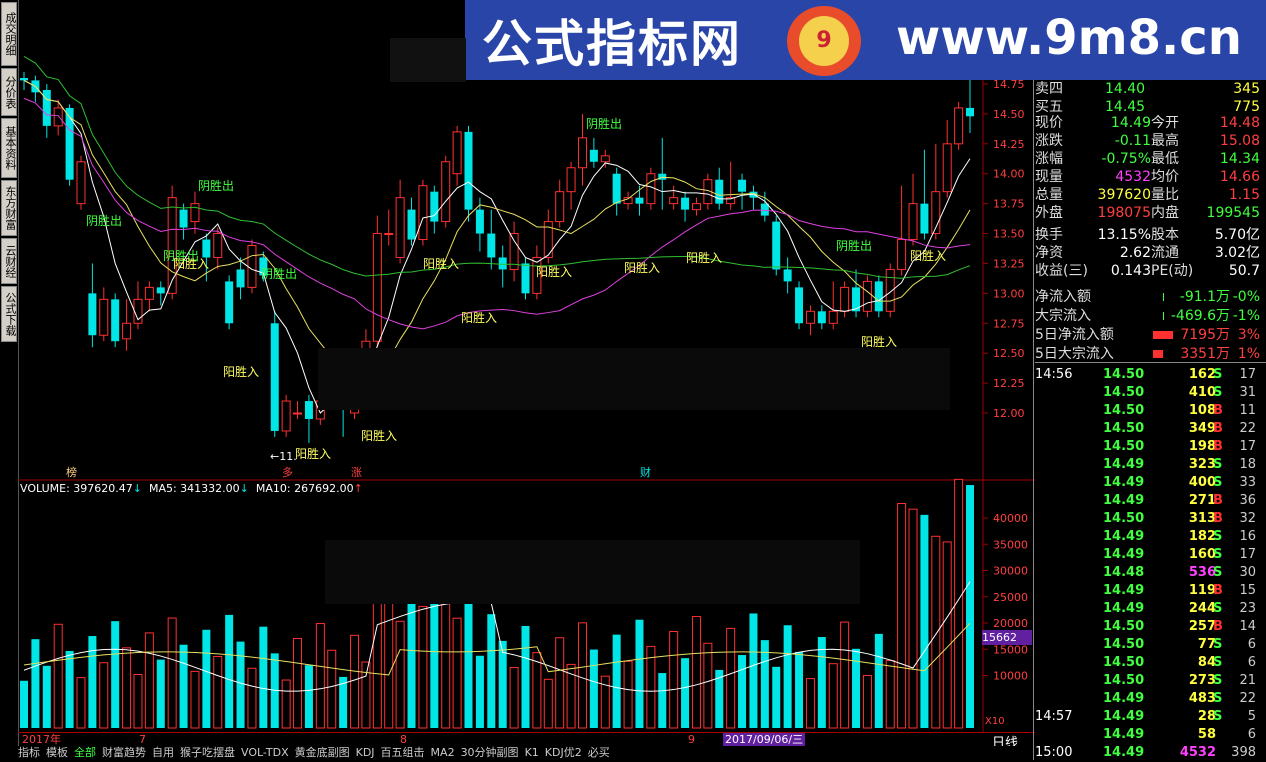 The image size is (1266, 762). Describe the element at coordinates (1202, 572) in the screenshot. I see `tick-volume: 536` at that location.